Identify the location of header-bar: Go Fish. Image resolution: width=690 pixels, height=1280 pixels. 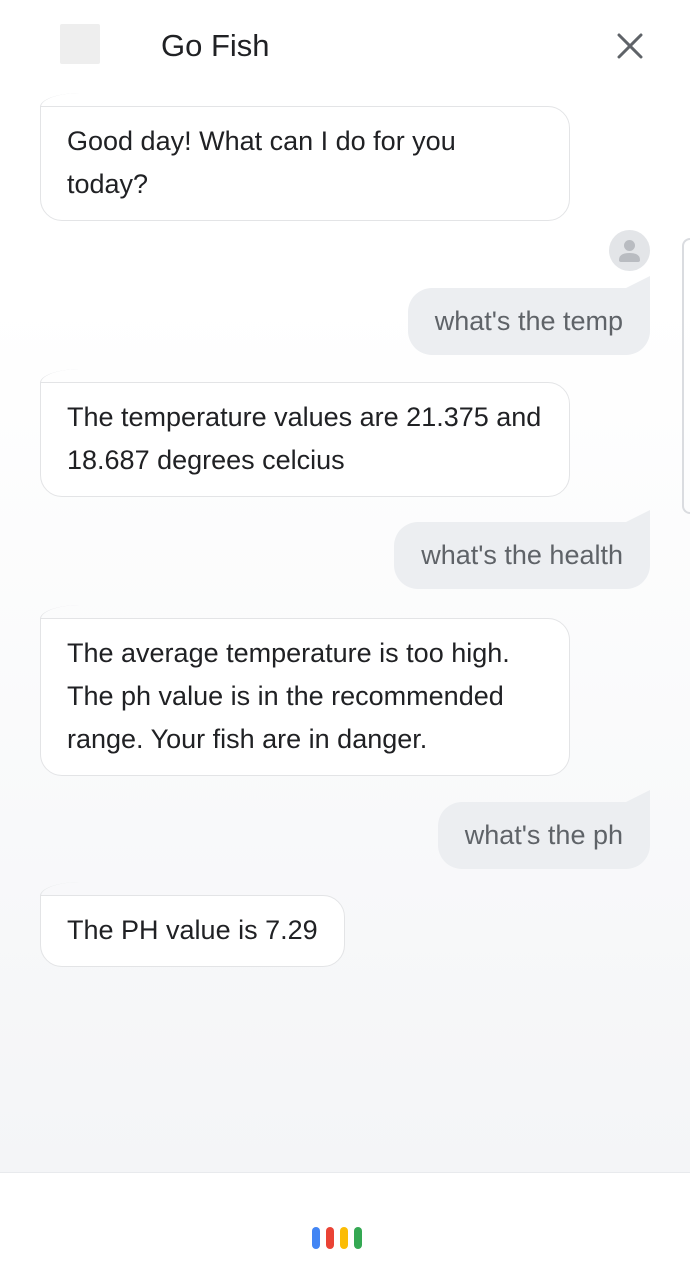
(345, 46).